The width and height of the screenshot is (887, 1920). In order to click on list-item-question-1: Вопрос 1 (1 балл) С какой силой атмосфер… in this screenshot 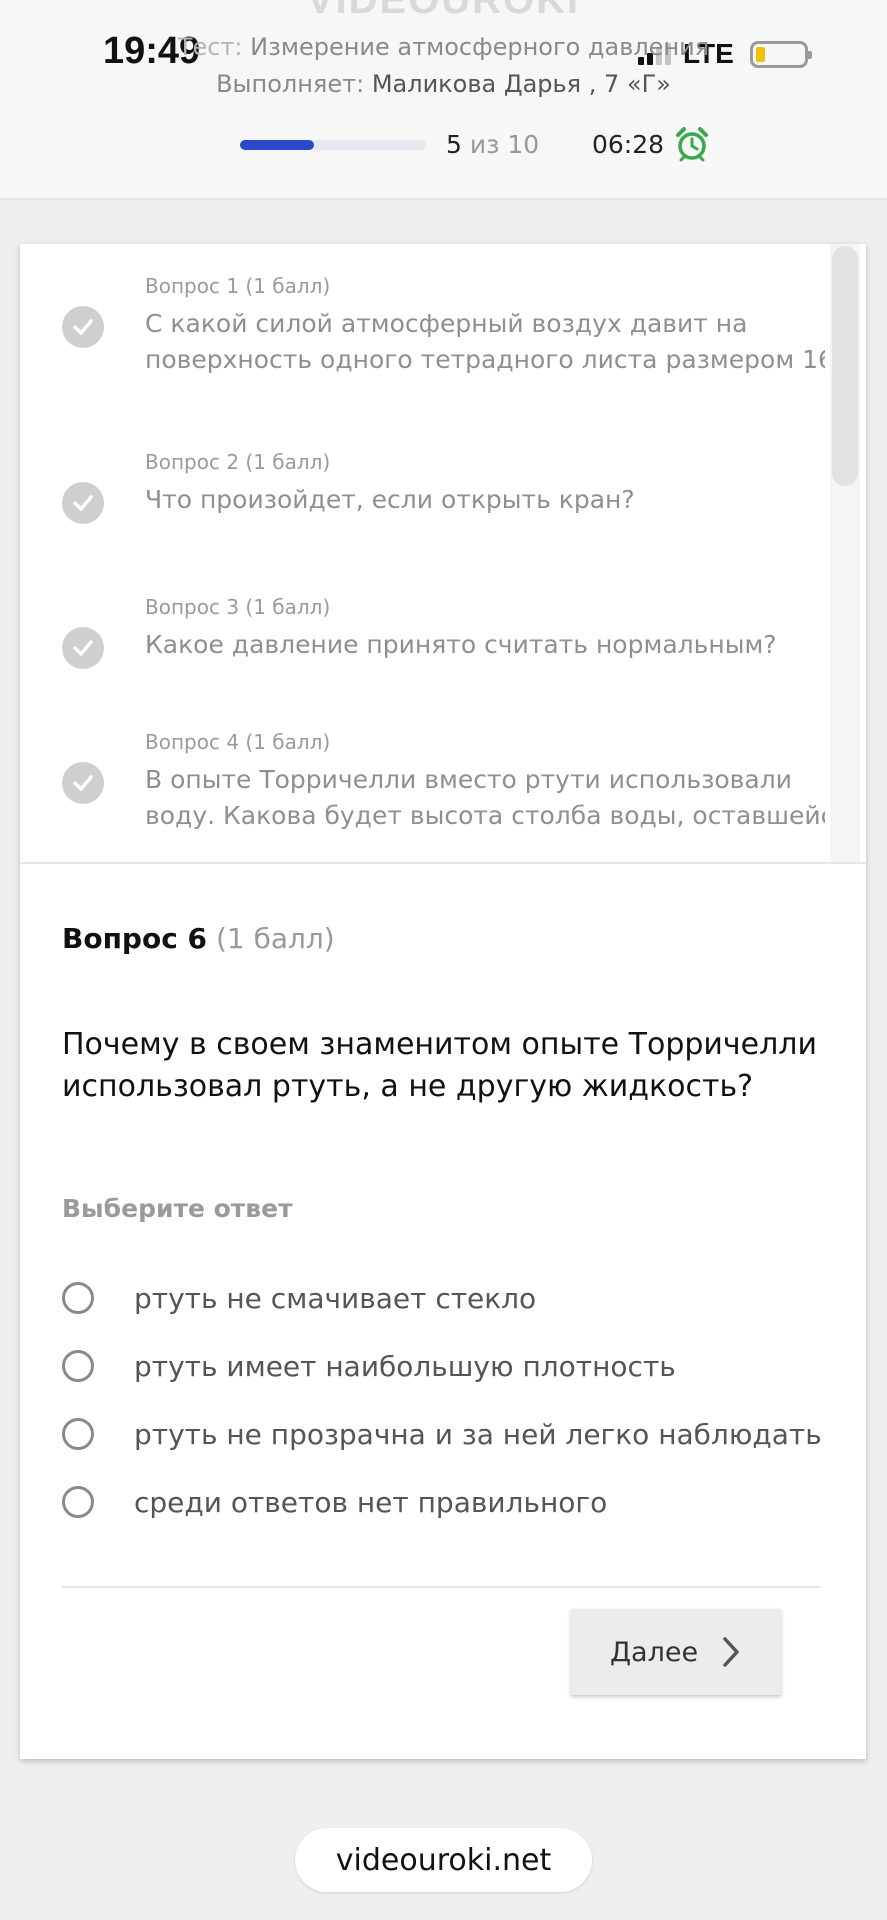, I will do `click(425, 324)`.